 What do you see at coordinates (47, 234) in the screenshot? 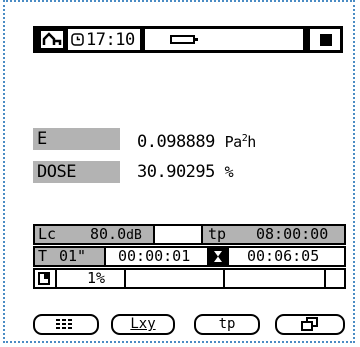
I see `lc-label: Lc` at bounding box center [47, 234].